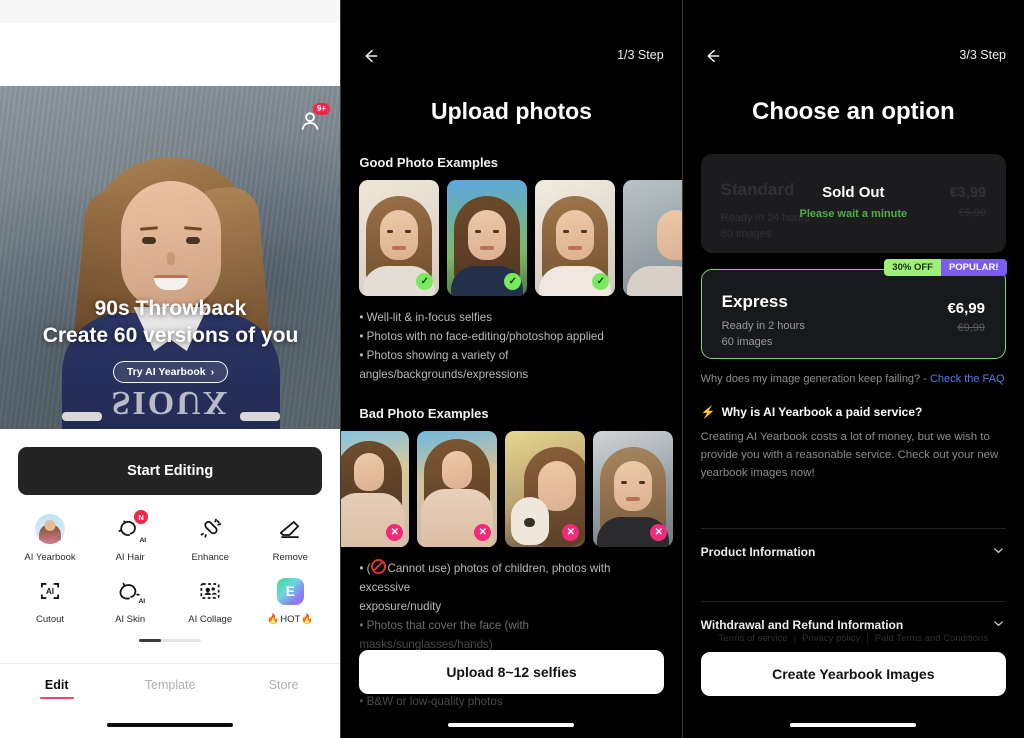  I want to click on ai-hair-icon: AI N, so click(131, 527).